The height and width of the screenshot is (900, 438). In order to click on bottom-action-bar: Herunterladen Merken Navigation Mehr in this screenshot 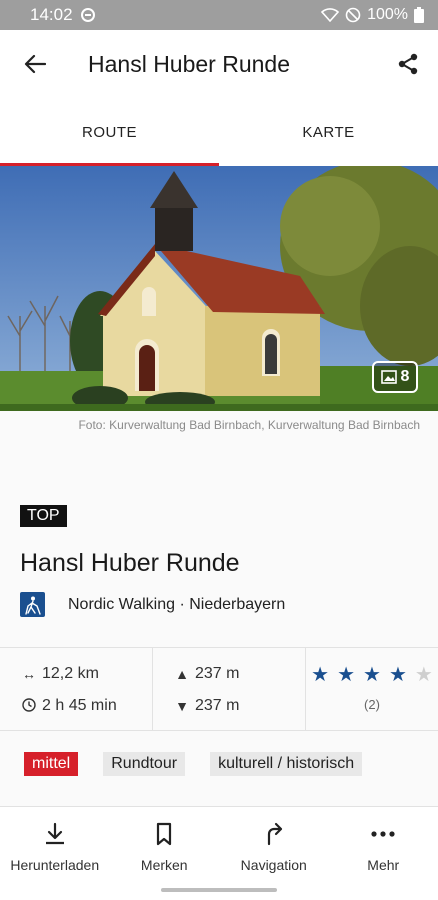, I will do `click(219, 853)`.